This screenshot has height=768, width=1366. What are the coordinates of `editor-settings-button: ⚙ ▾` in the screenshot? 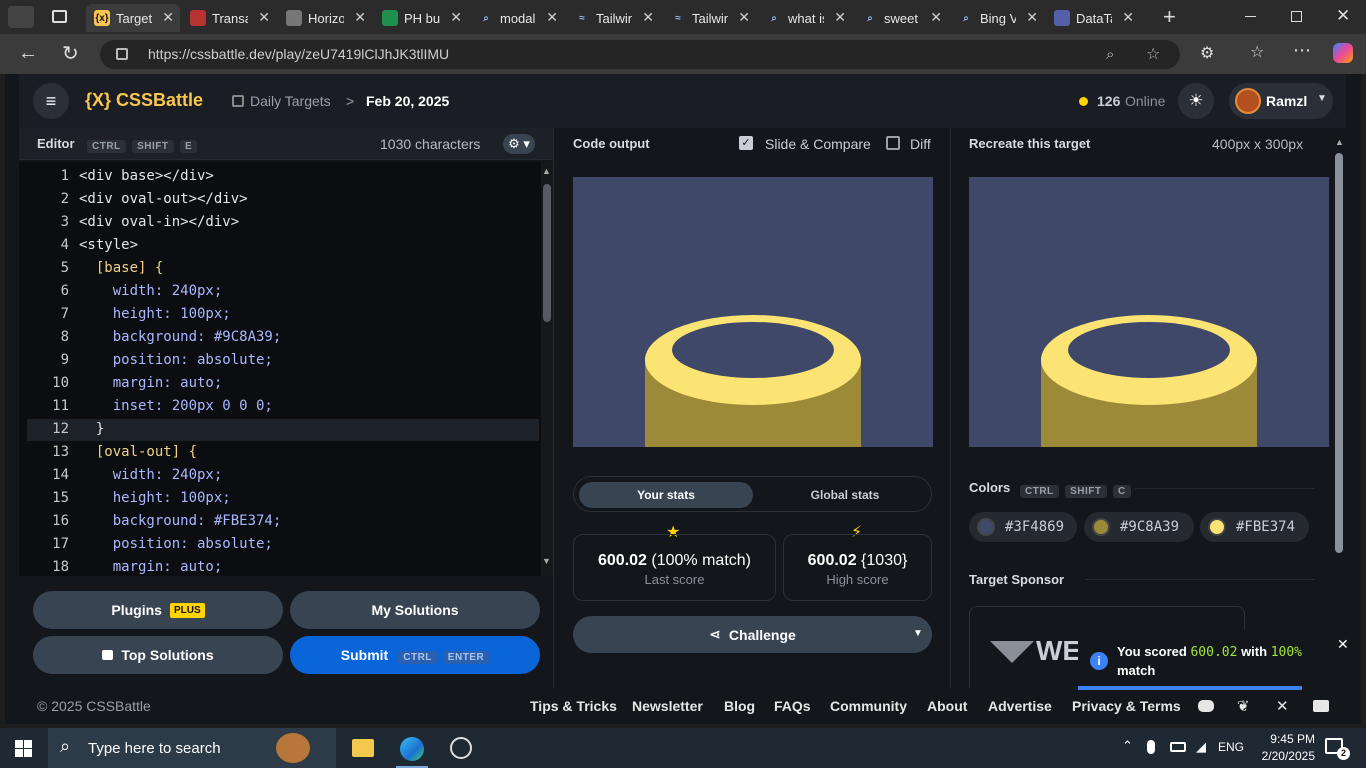 It's located at (519, 144).